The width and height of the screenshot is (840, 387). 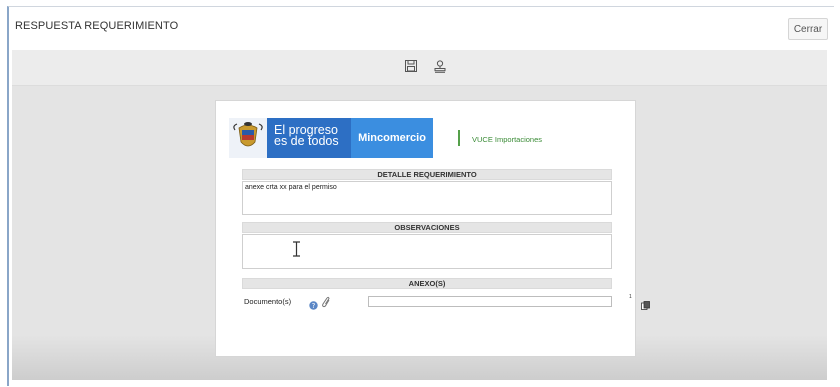 I want to click on document-file-input, so click(x=490, y=301).